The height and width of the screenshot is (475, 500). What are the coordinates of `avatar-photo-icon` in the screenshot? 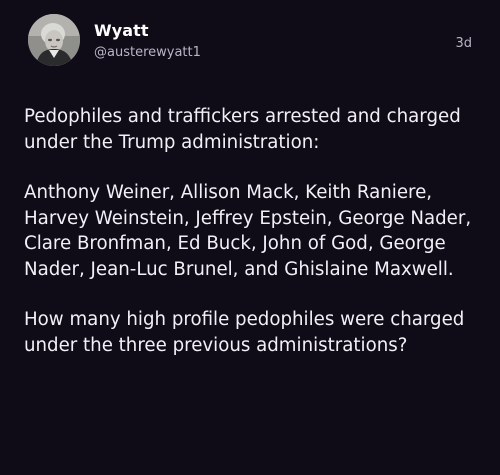 It's located at (54, 40).